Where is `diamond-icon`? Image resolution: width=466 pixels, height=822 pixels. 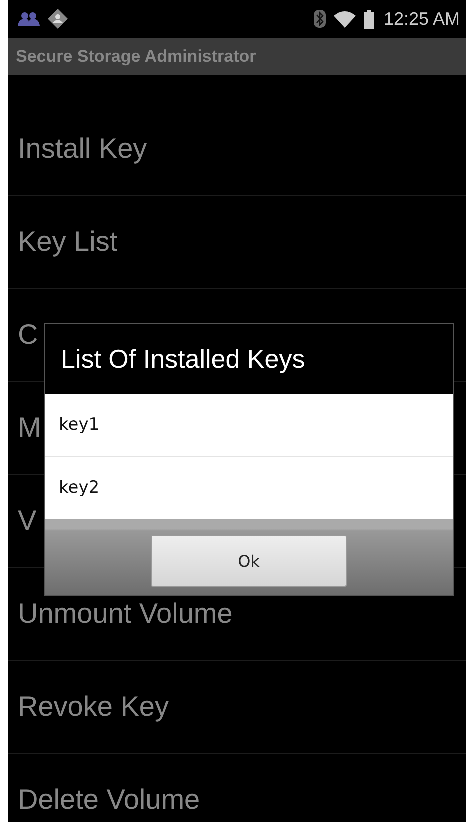
diamond-icon is located at coordinates (58, 19).